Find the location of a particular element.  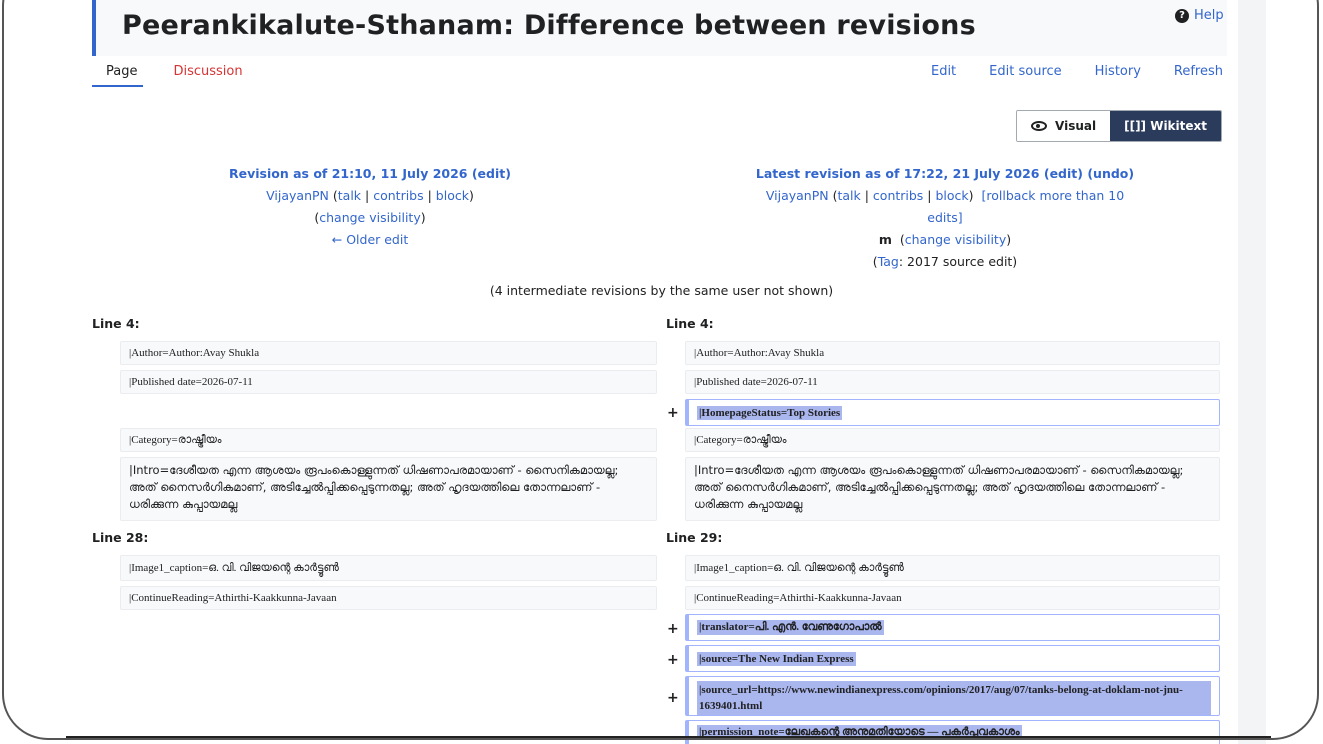

minor-edit-marker: m is located at coordinates (885, 239).